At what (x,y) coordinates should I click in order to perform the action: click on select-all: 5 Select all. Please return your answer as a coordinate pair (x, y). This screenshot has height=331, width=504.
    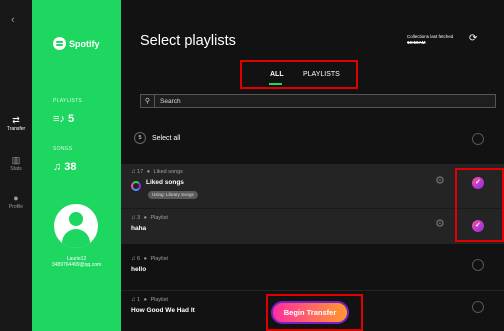
    Looking at the image, I should click on (157, 138).